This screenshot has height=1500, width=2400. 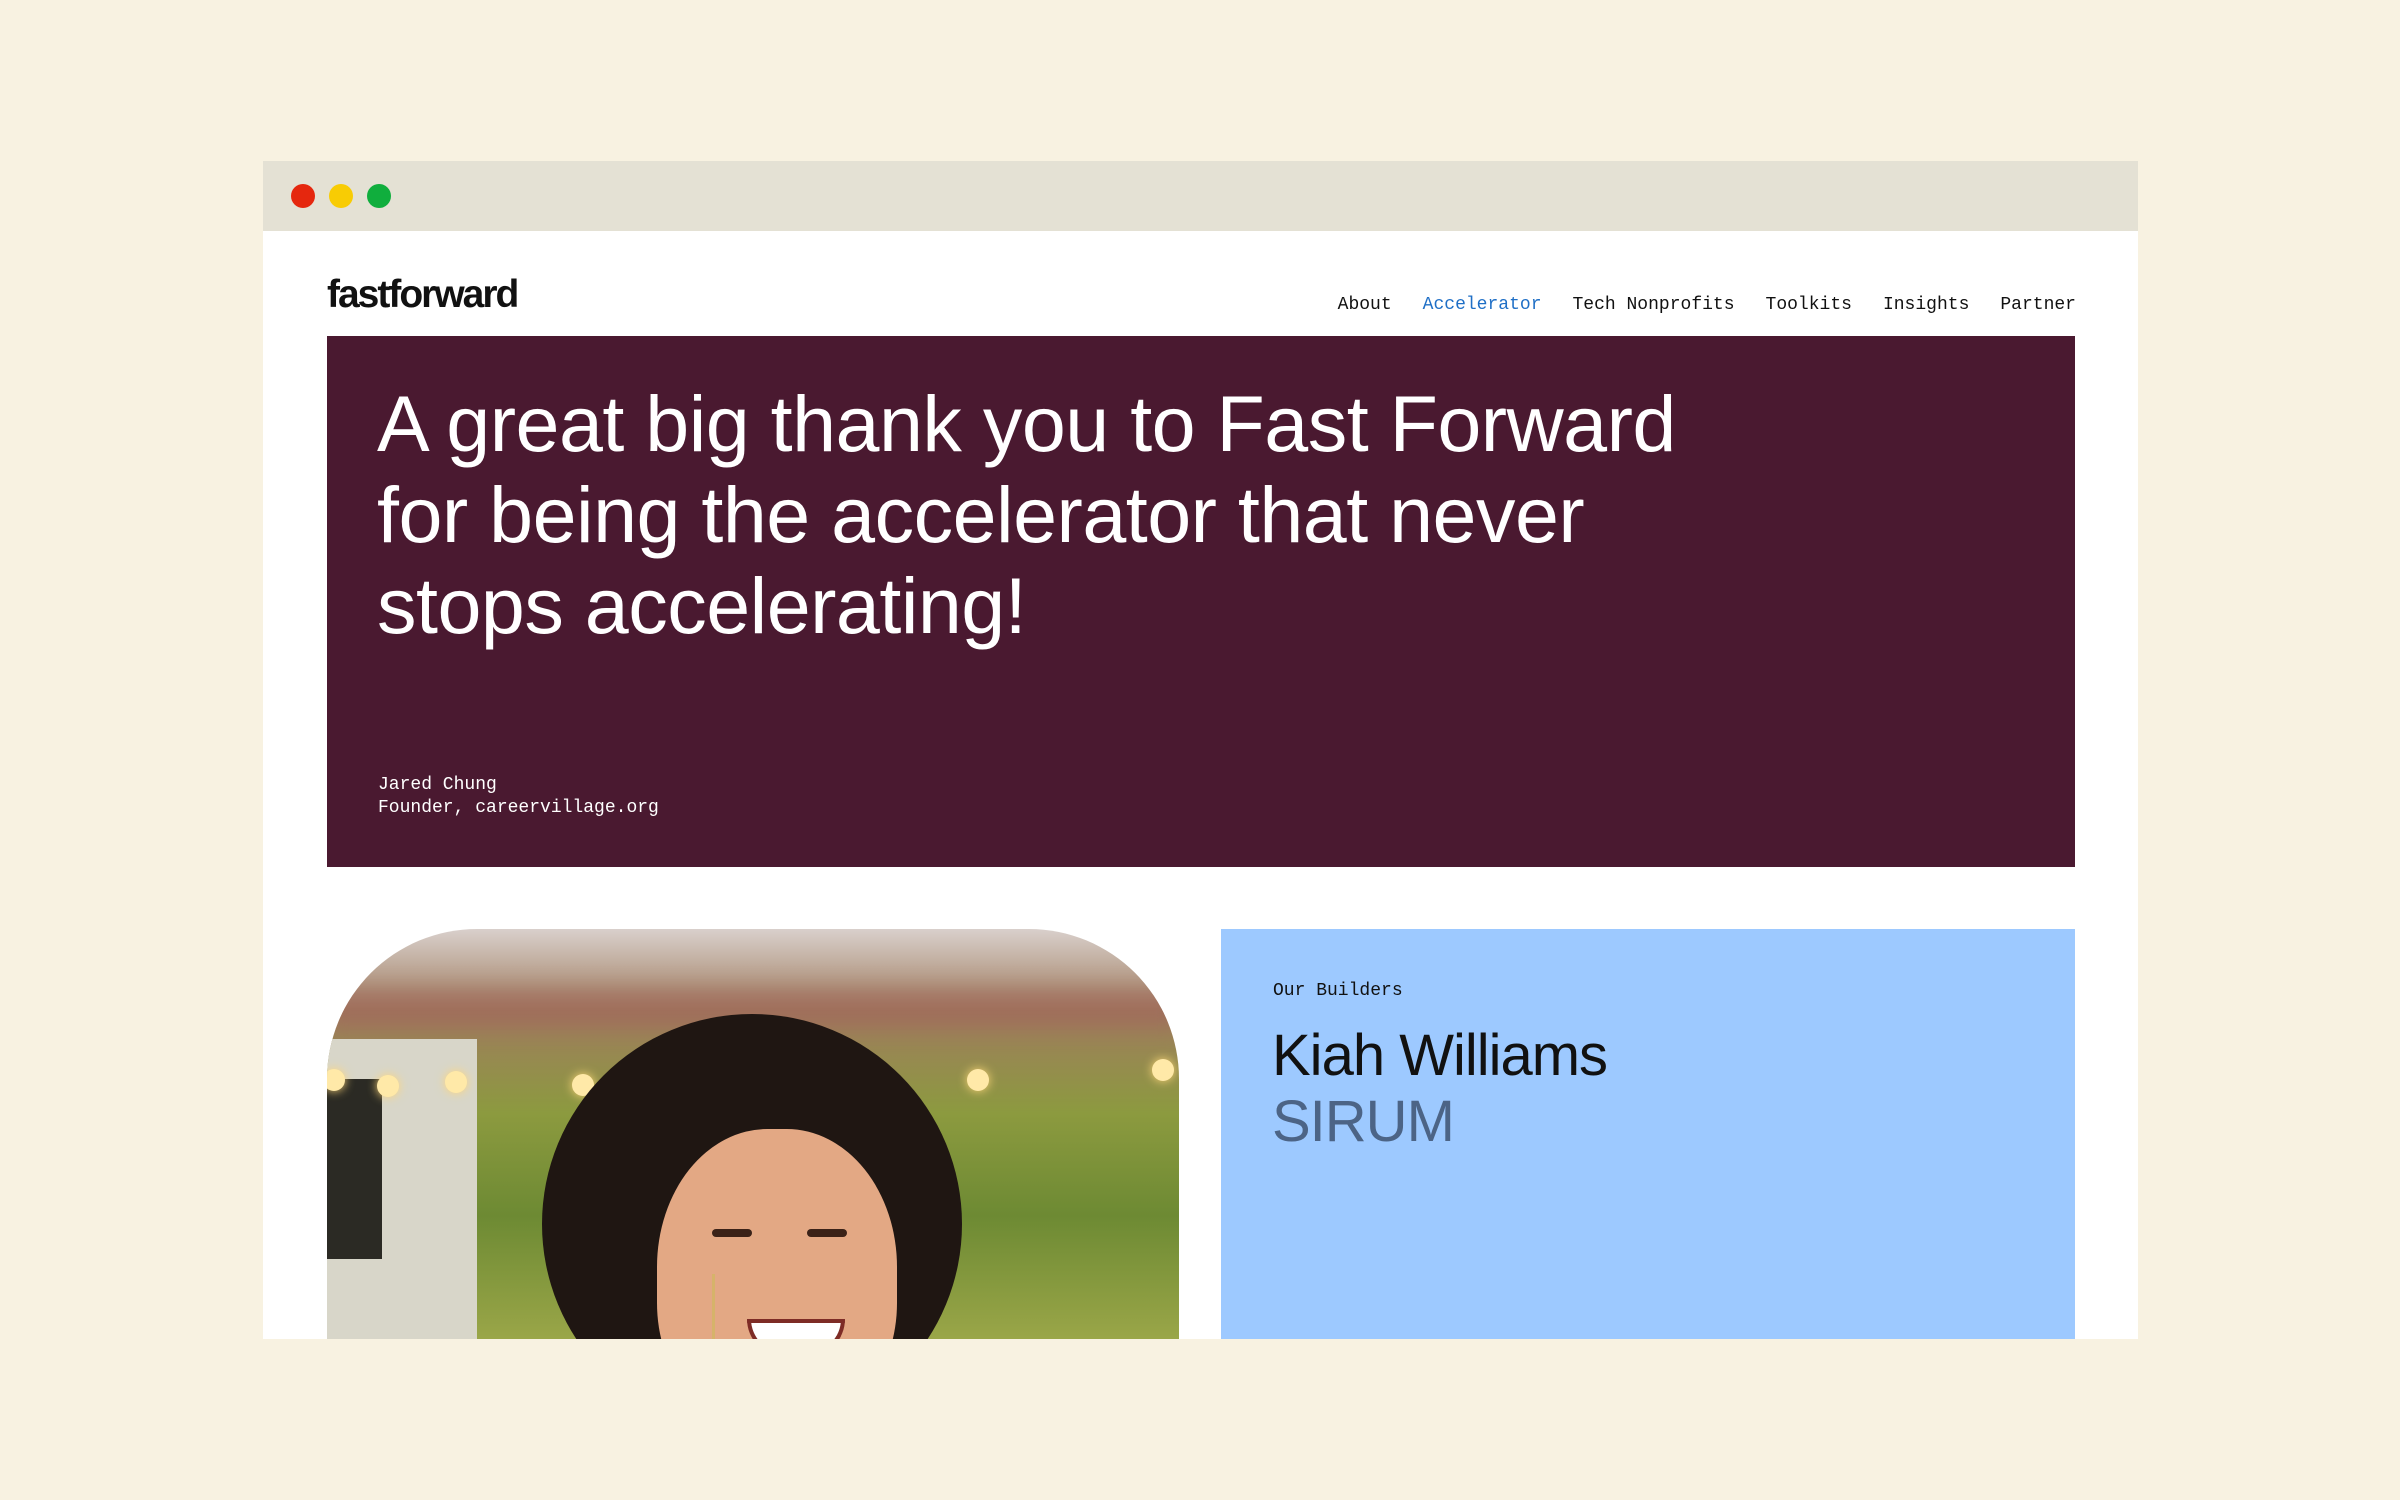 I want to click on nav-item-about: About, so click(x=1365, y=305).